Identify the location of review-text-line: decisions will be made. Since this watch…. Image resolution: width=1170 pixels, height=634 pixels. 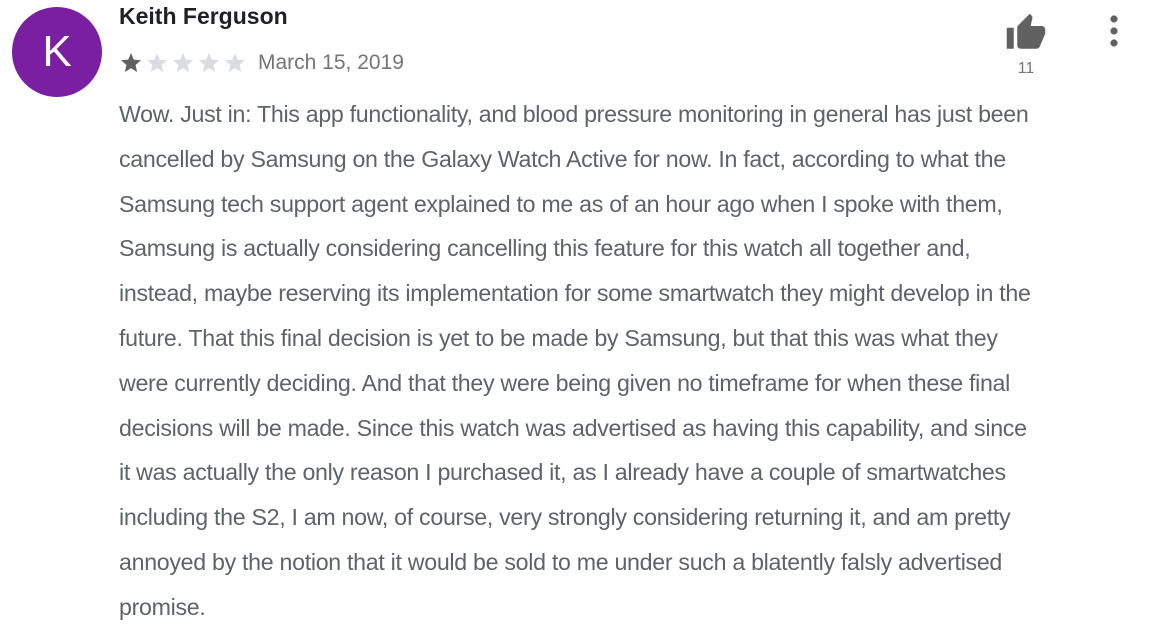
(573, 427).